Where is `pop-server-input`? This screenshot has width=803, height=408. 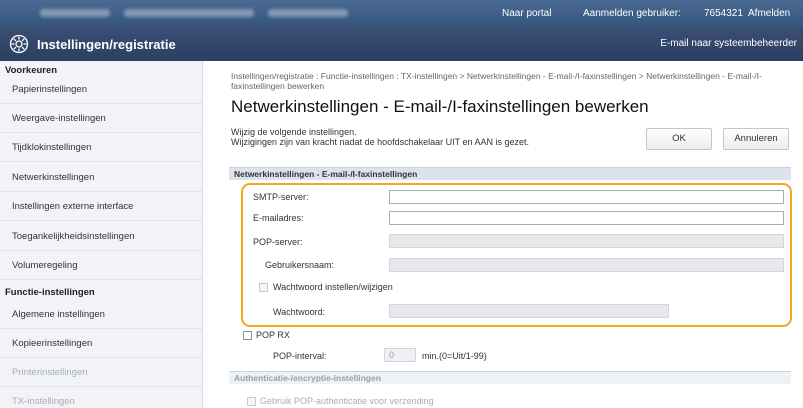 pop-server-input is located at coordinates (586, 241).